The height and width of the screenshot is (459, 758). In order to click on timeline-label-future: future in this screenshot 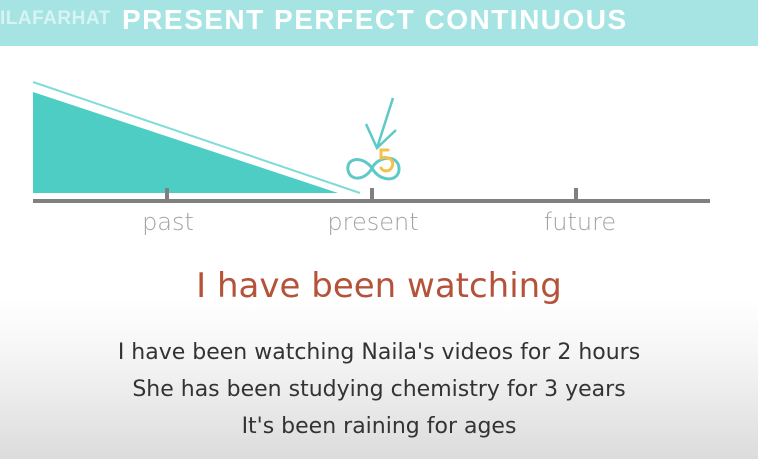, I will do `click(580, 222)`.